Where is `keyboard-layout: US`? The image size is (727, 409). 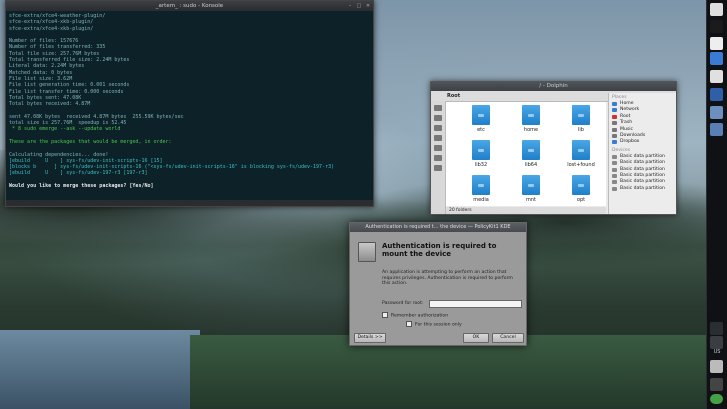 keyboard-layout: US is located at coordinates (717, 352).